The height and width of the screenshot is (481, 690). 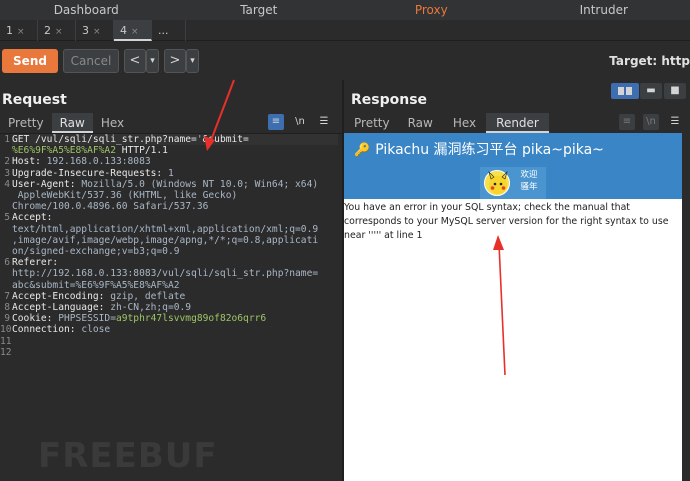 I want to click on arrow-annotation-response, so click(x=499, y=305).